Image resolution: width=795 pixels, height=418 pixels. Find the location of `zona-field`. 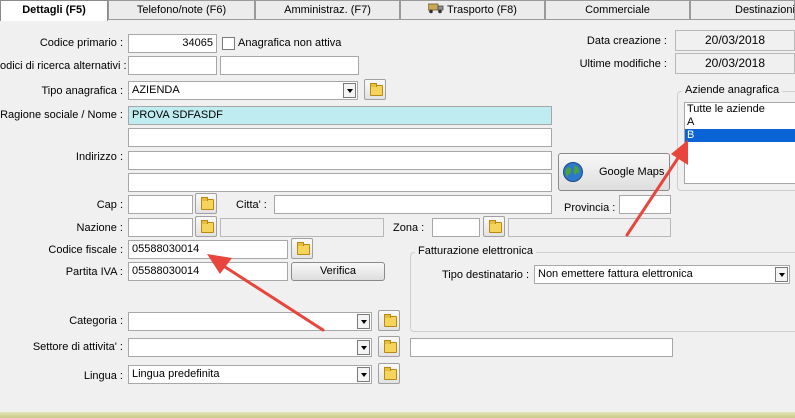

zona-field is located at coordinates (456, 227).